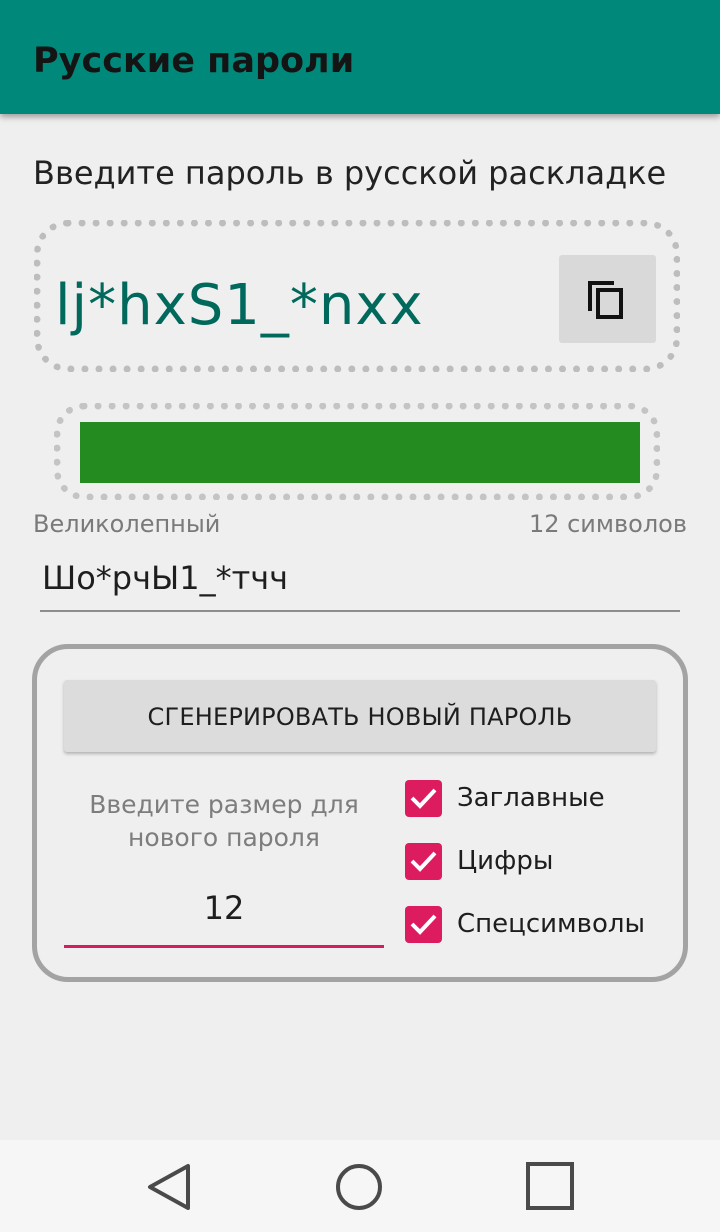 Image resolution: width=720 pixels, height=1232 pixels. I want to click on home-circle-icon, so click(359, 1187).